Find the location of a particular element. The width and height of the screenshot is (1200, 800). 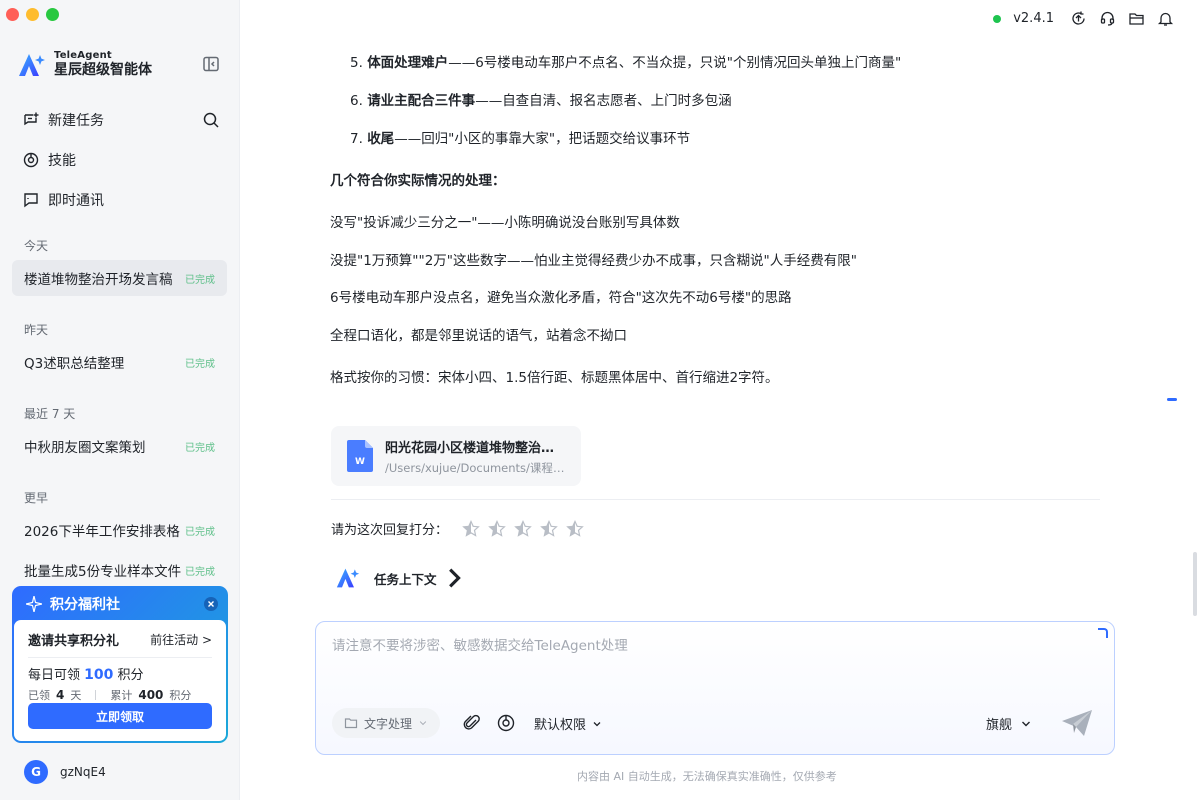

brand-name-cn: 星辰超级智能体 is located at coordinates (103, 70).